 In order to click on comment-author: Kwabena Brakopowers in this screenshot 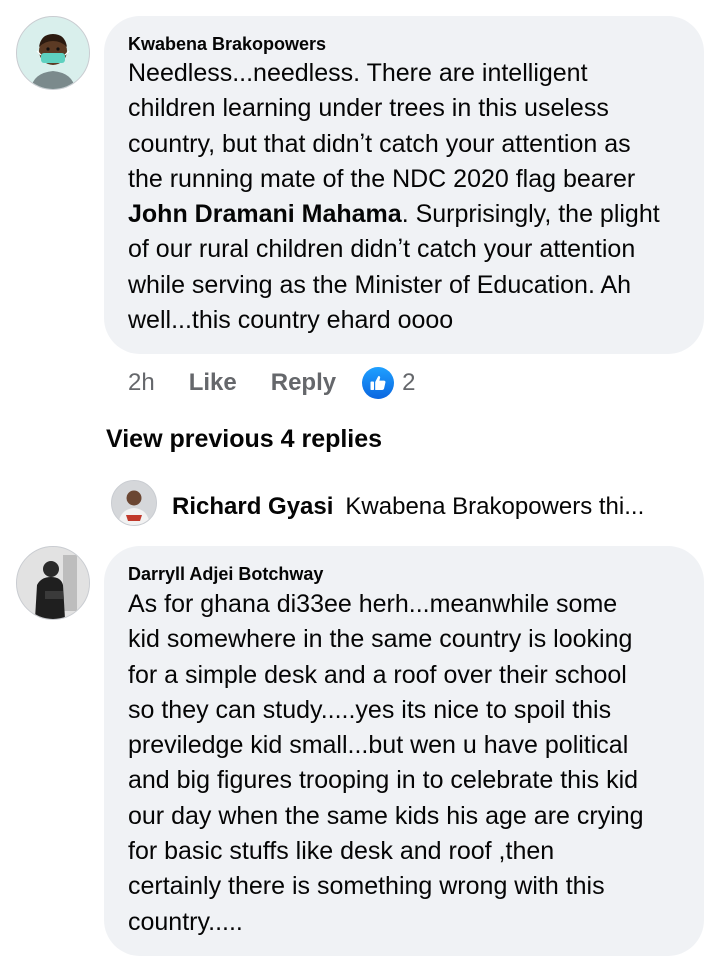, I will do `click(227, 44)`.